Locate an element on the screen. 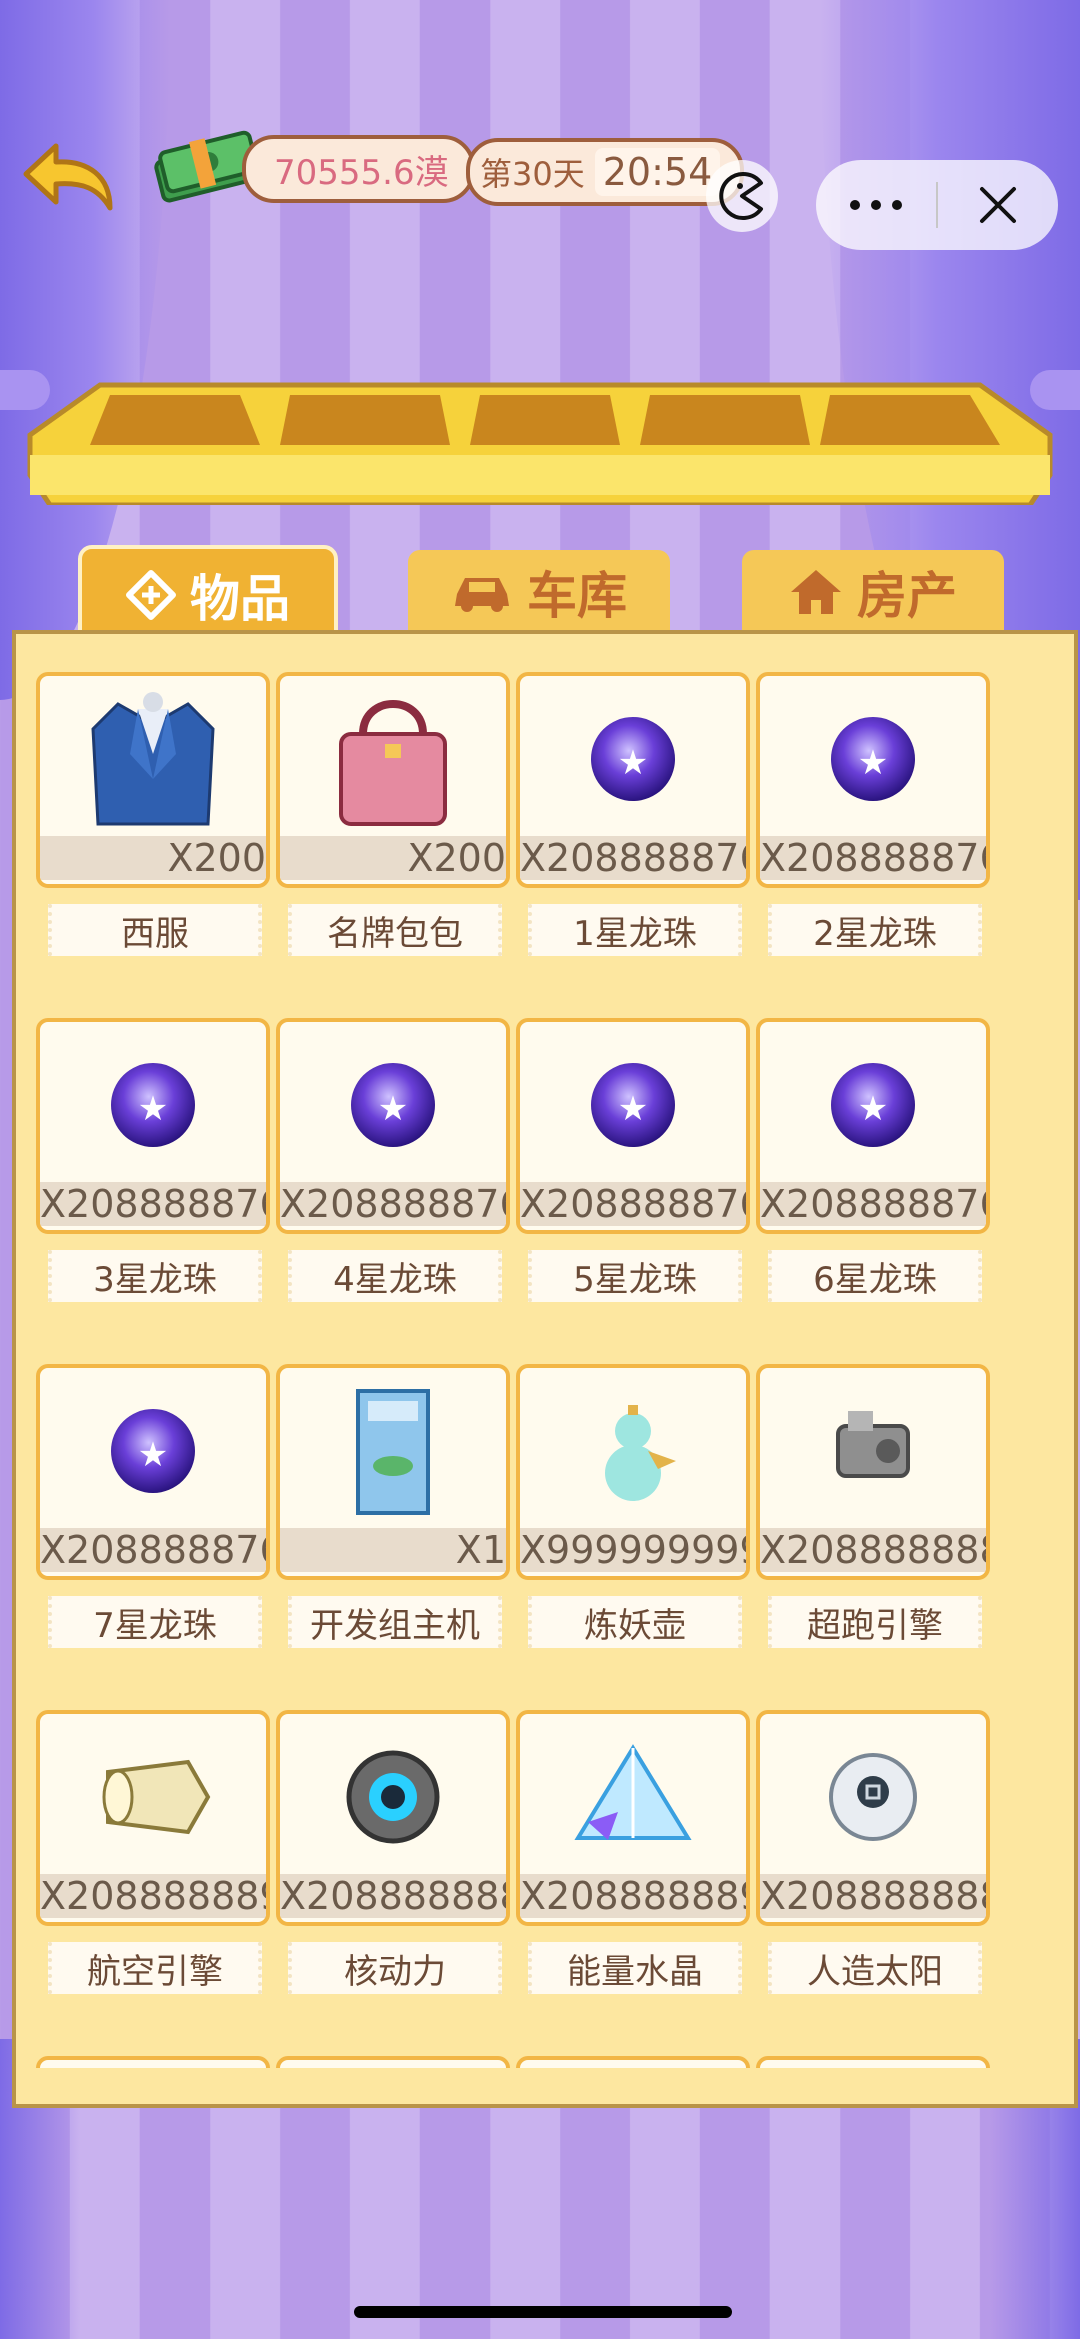 Image resolution: width=1080 pixels, height=2339 pixels. item-name: 核动力 is located at coordinates (395, 1968).